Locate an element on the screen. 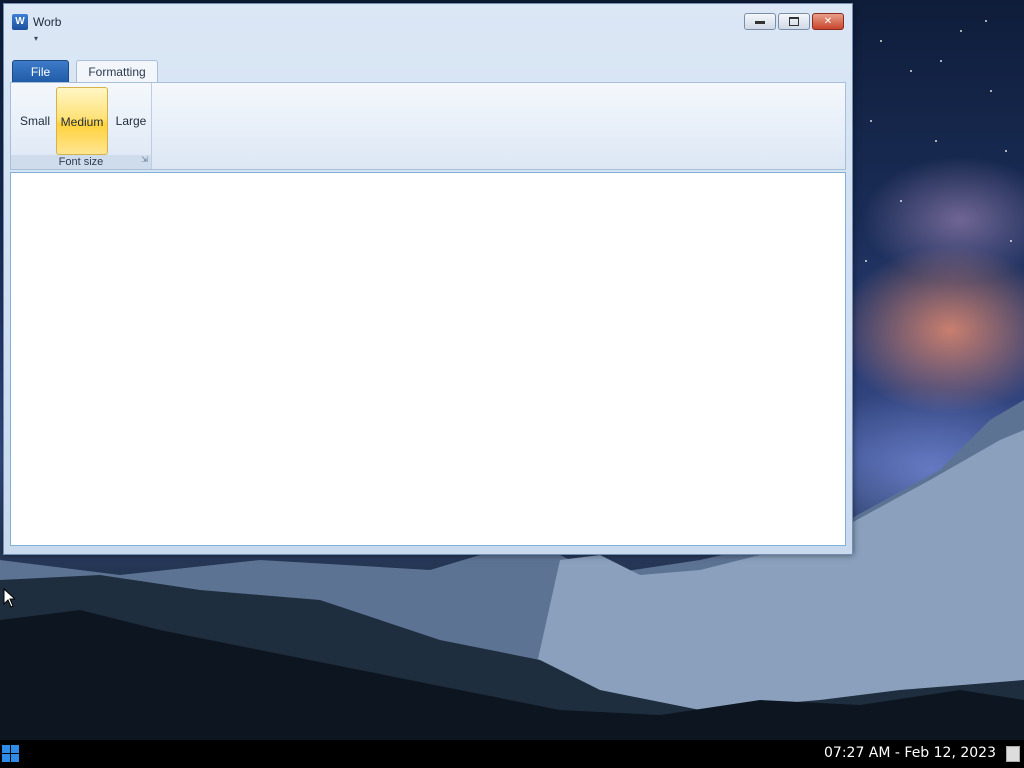 The width and height of the screenshot is (1024, 768). font-size-medium-button: Medium is located at coordinates (82, 121).